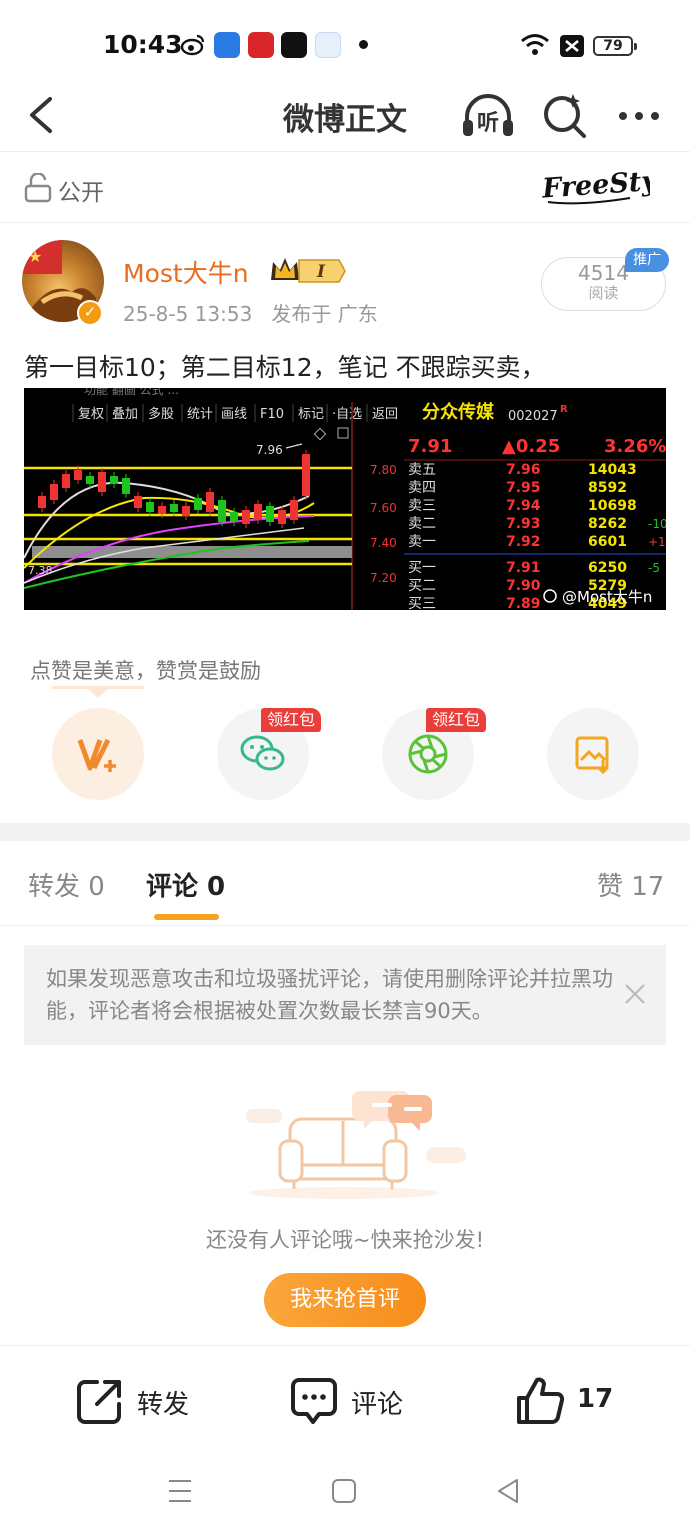 This screenshot has height=1533, width=690. I want to click on search-icon, so click(565, 116).